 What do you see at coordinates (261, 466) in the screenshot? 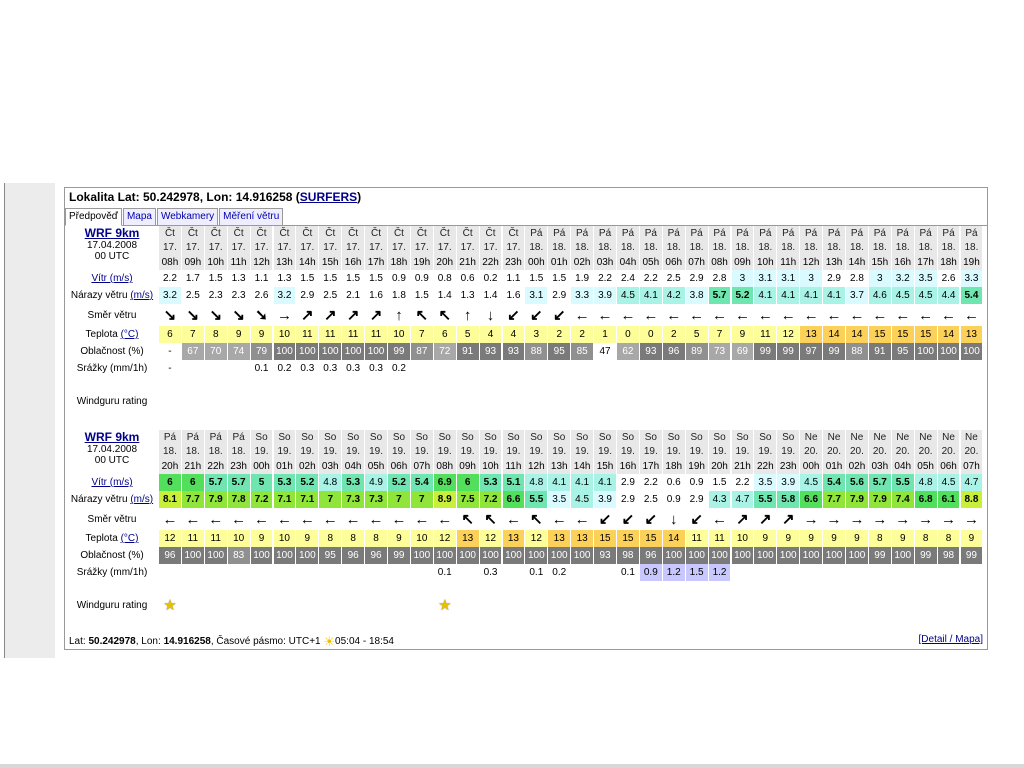
I see `hour-cell: 00h` at bounding box center [261, 466].